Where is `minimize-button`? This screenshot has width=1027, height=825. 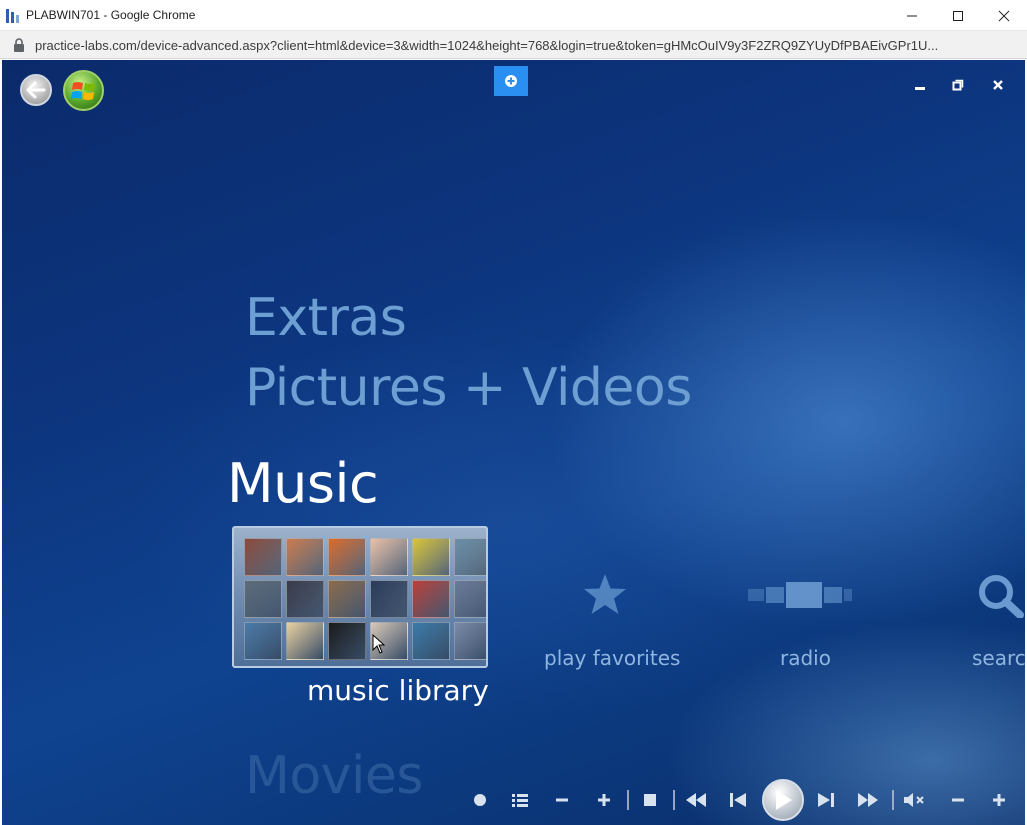 minimize-button is located at coordinates (912, 15).